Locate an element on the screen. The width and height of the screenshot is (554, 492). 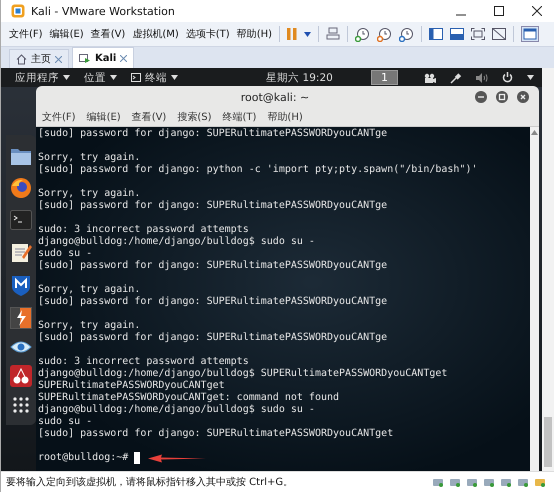
app-icon is located at coordinates (18, 11).